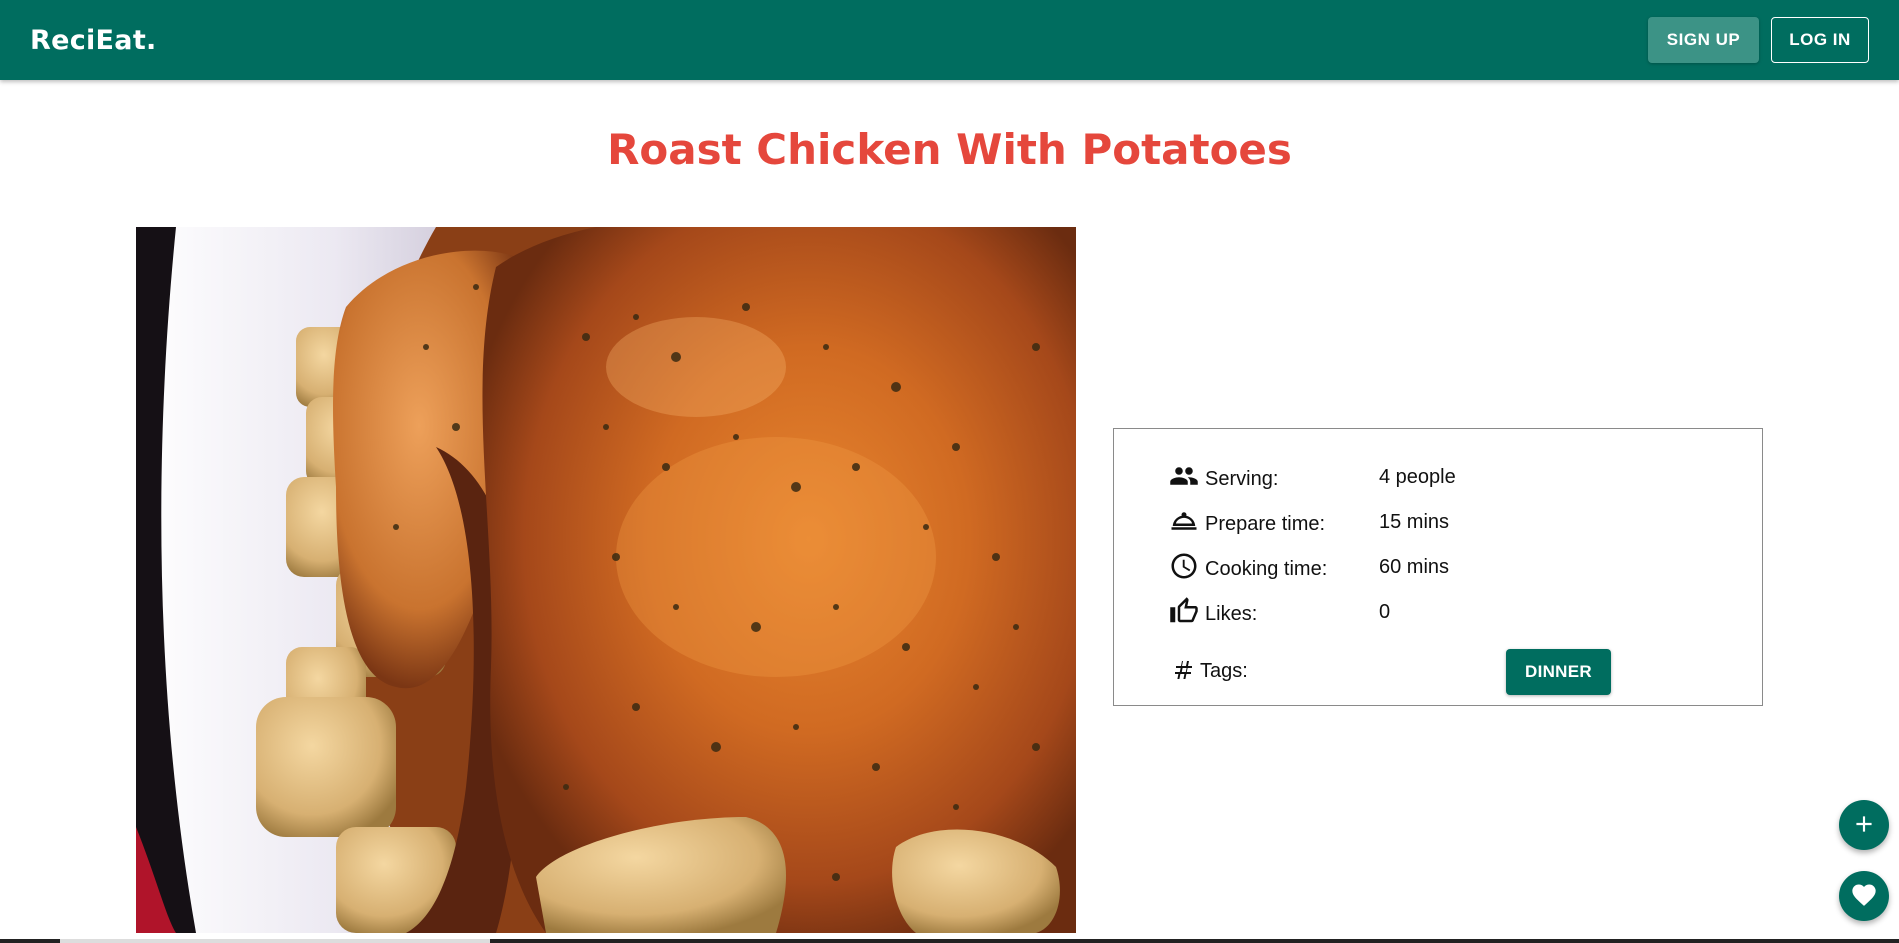 The height and width of the screenshot is (943, 1899). What do you see at coordinates (1265, 524) in the screenshot?
I see `prepare-time-label: Prepare time:` at bounding box center [1265, 524].